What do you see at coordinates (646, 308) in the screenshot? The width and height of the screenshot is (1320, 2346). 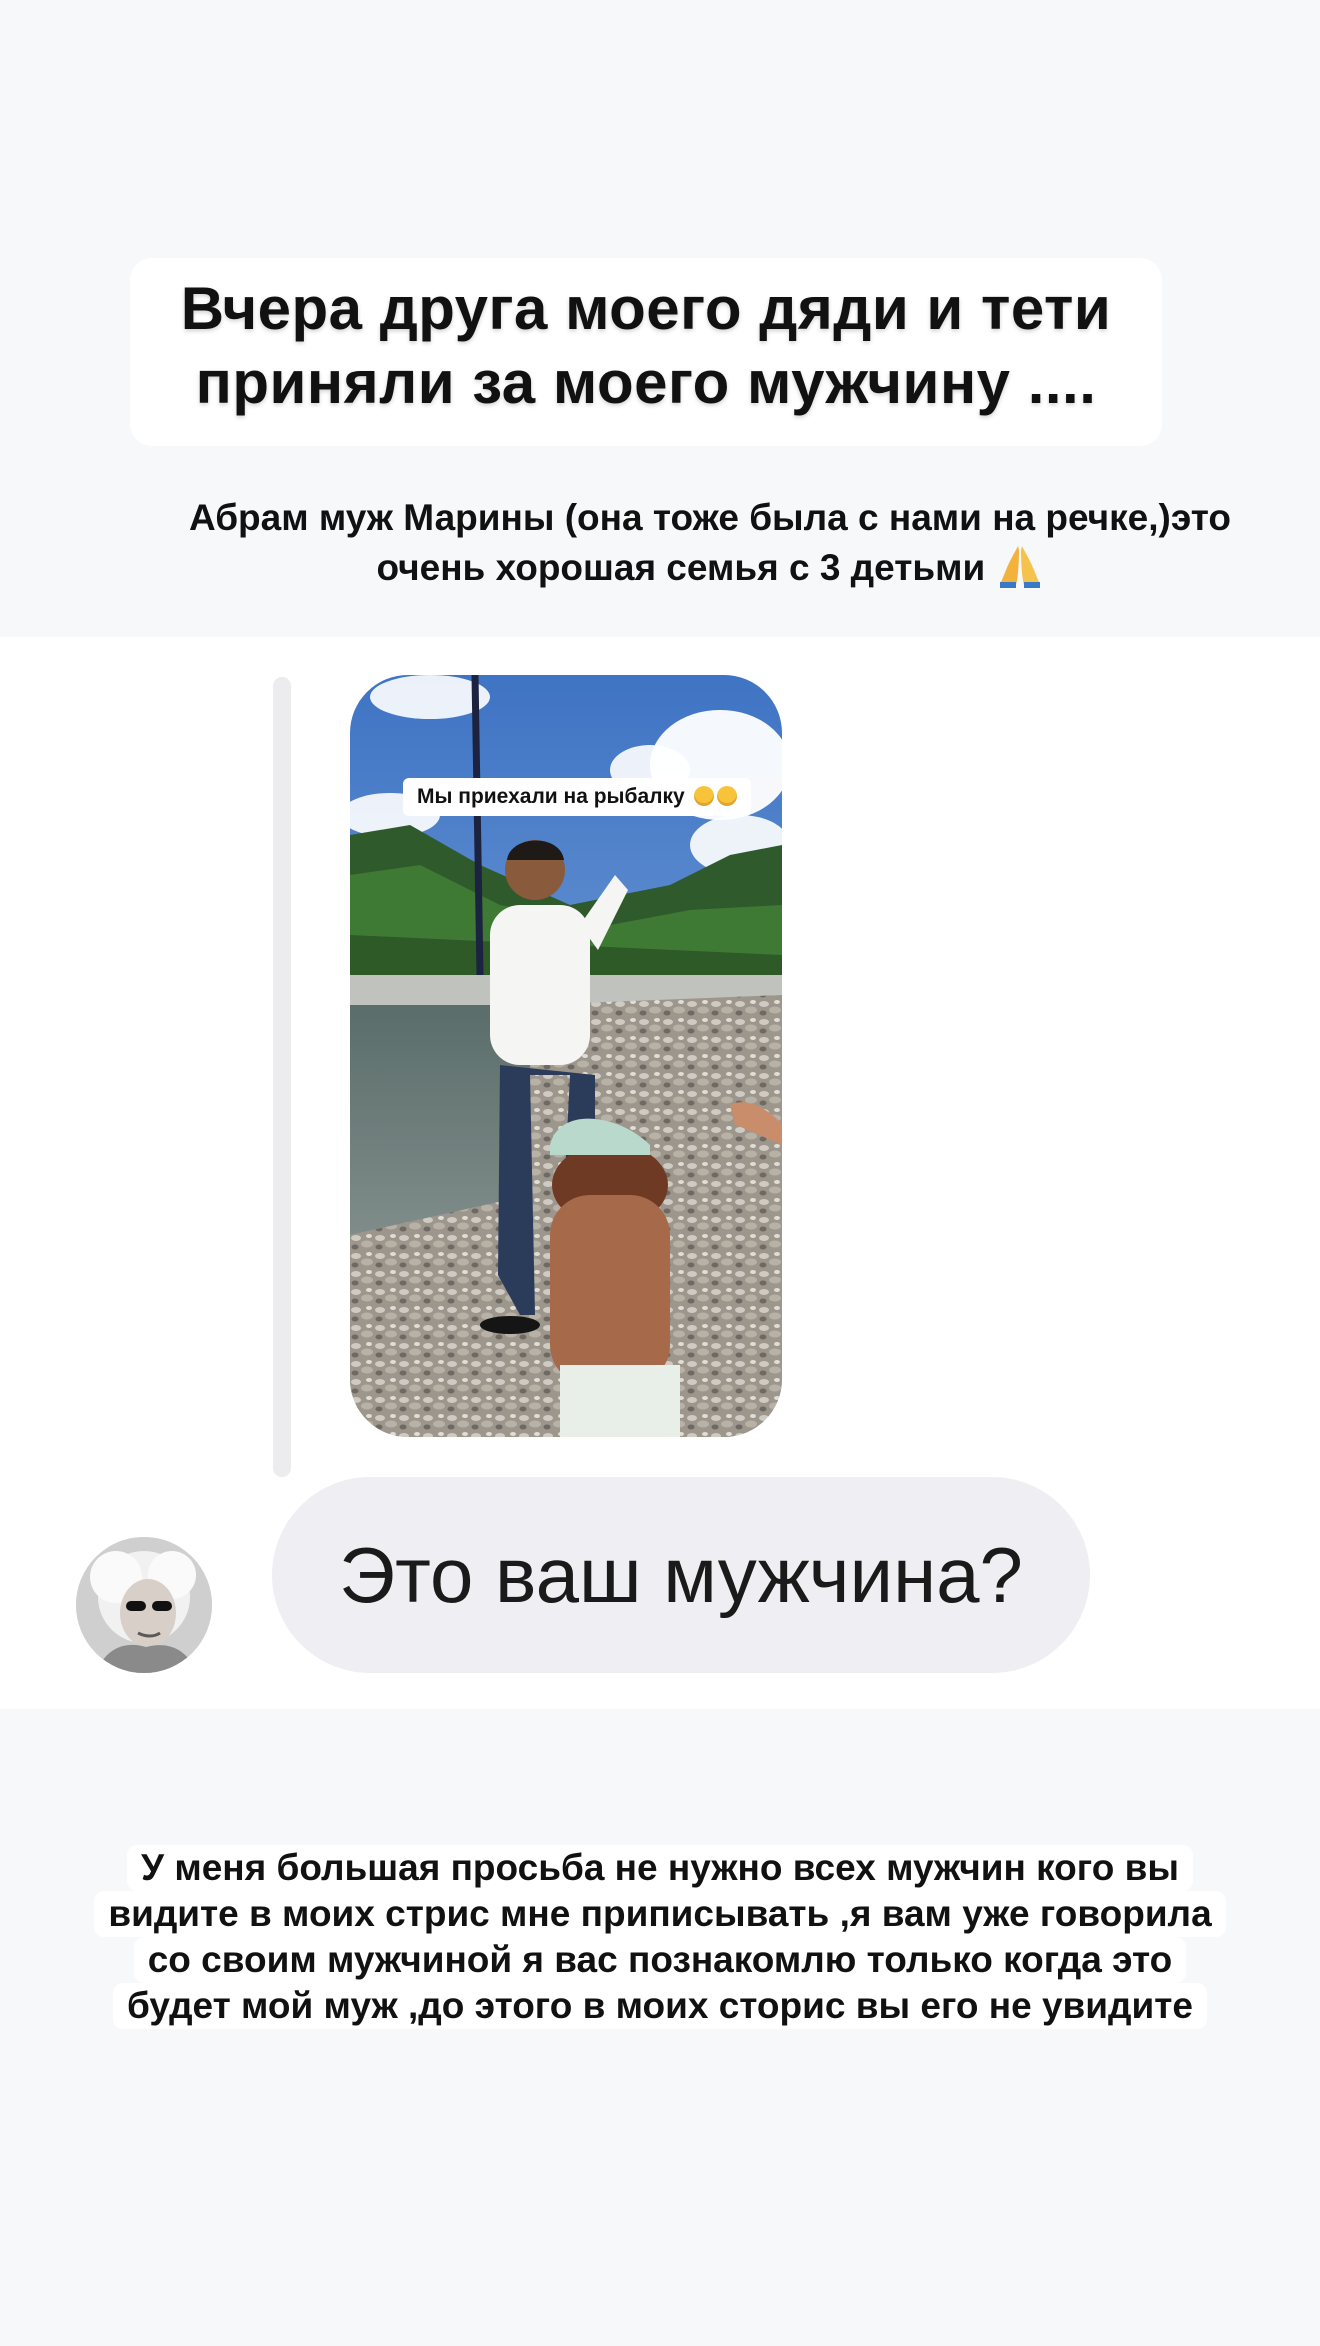 I see `headline-line-1: Вчера друга моего дяди и тети` at bounding box center [646, 308].